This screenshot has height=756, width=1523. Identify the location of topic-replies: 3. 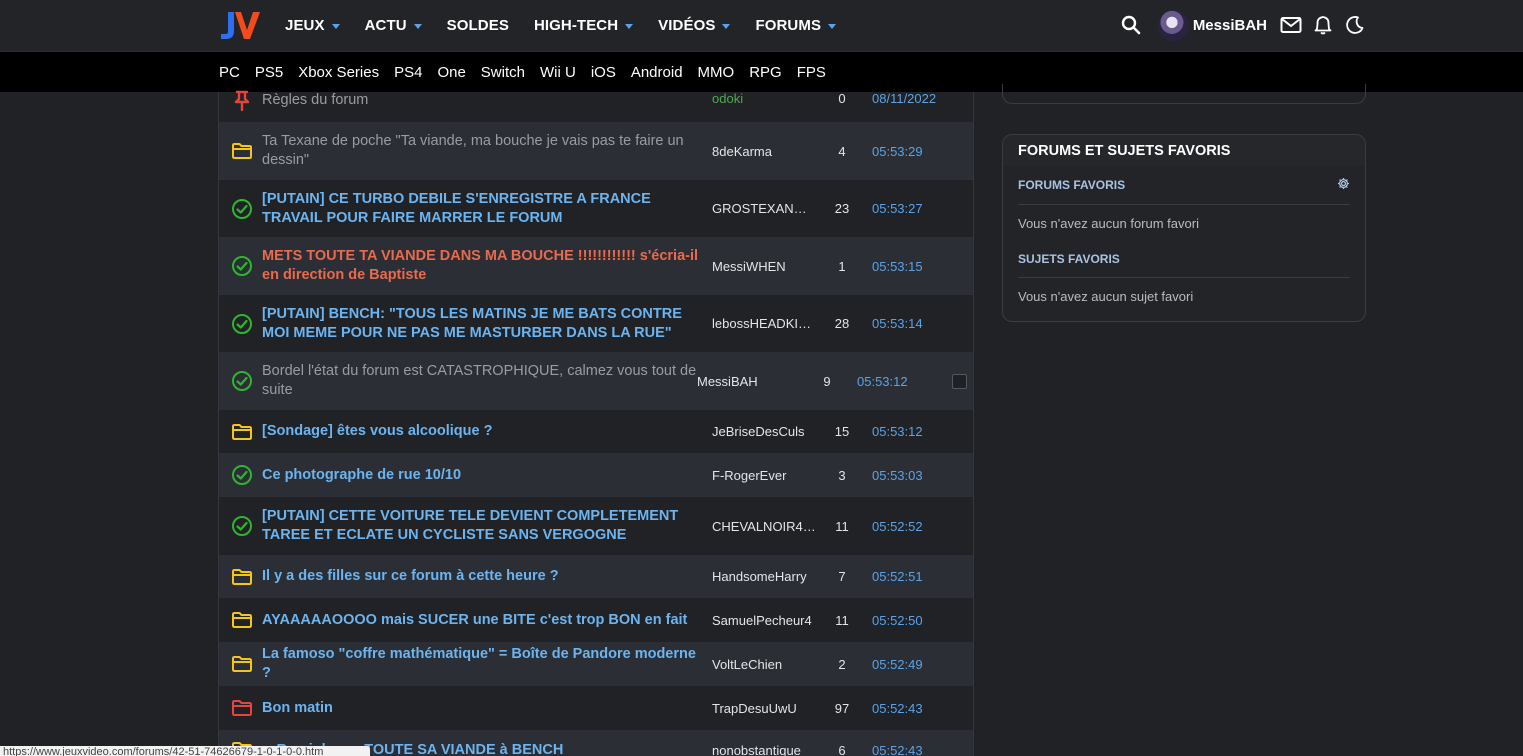
(842, 475).